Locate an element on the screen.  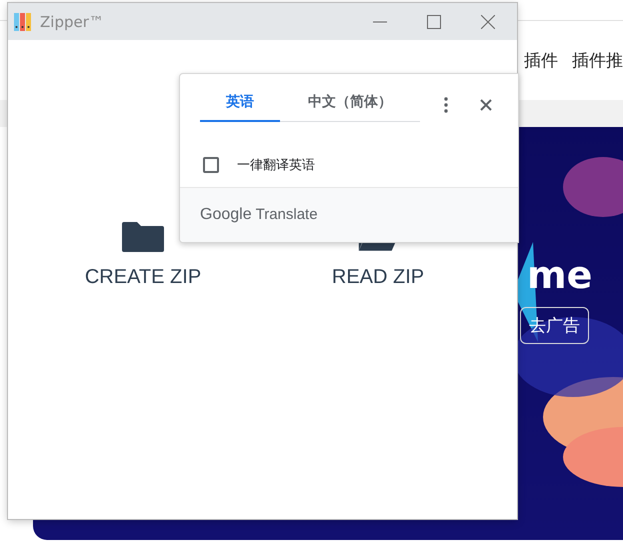
language-tab: 中文（简体） is located at coordinates (350, 107).